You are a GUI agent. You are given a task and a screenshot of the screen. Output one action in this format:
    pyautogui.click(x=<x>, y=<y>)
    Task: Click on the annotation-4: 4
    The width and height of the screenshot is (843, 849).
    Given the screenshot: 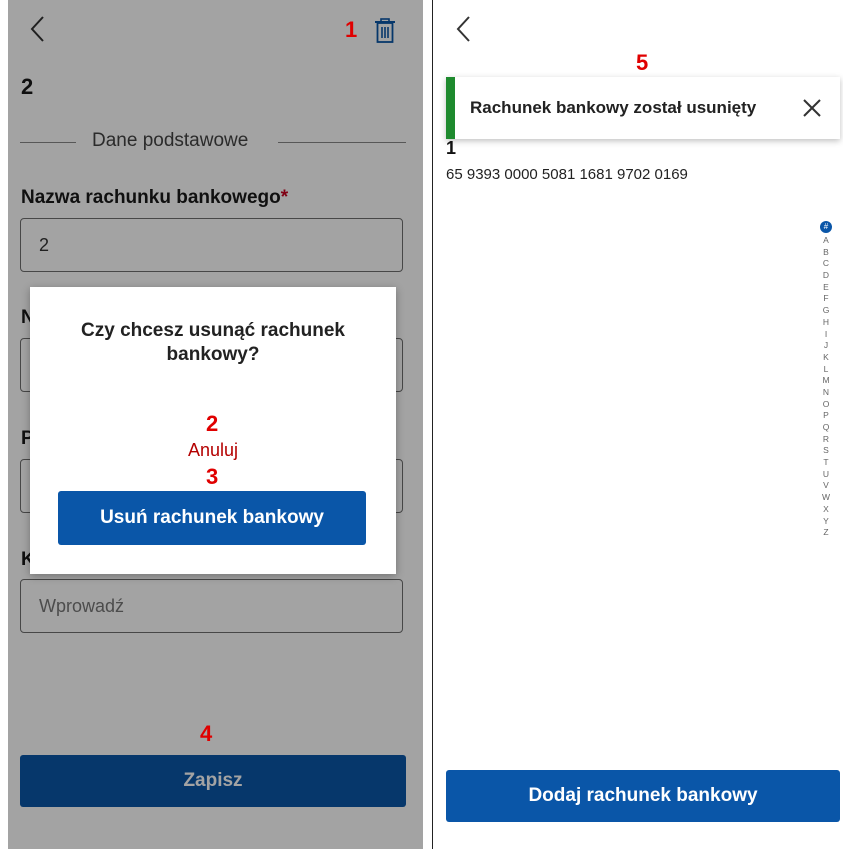 What is the action you would take?
    pyautogui.click(x=206, y=733)
    